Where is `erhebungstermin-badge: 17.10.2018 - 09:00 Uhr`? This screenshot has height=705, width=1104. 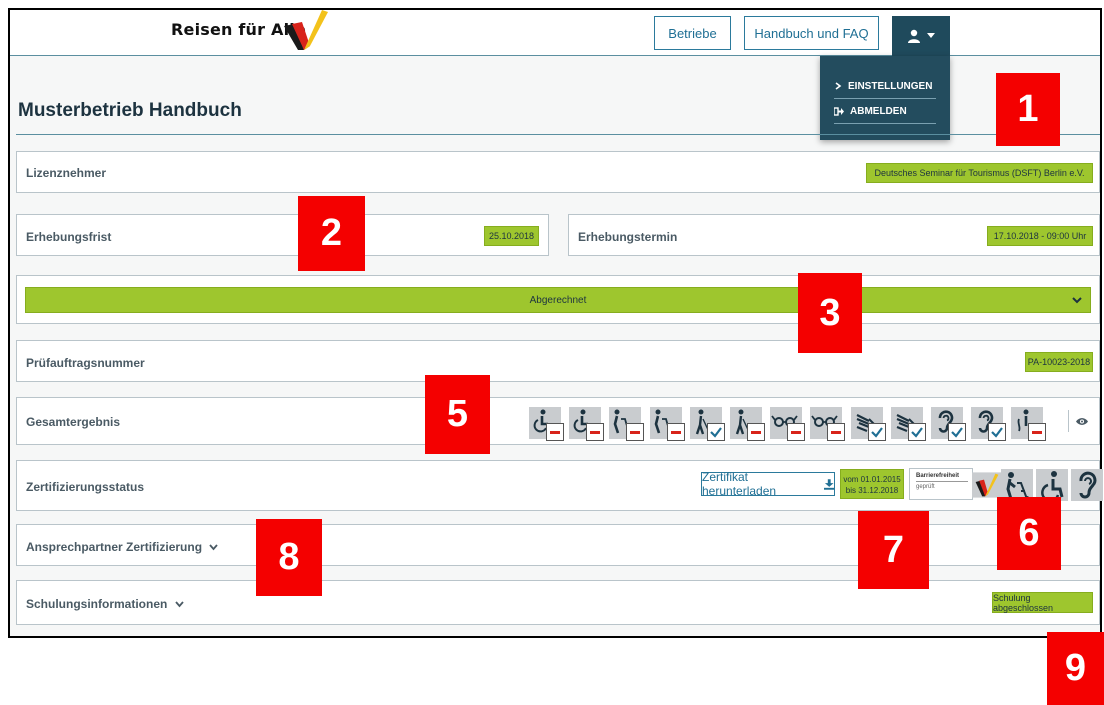
erhebungstermin-badge: 17.10.2018 - 09:00 Uhr is located at coordinates (1040, 236).